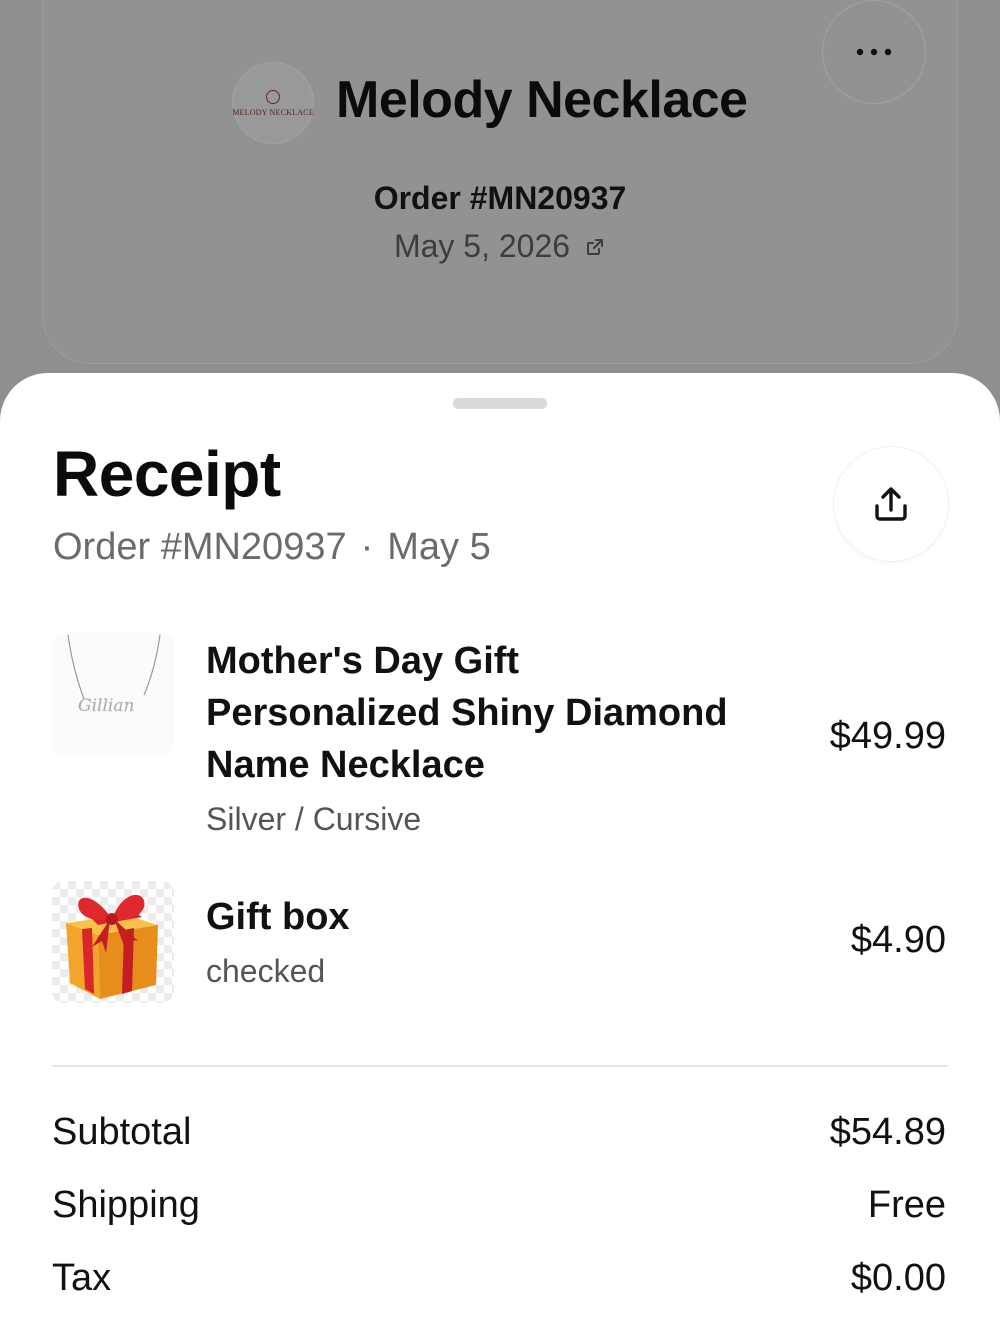 The width and height of the screenshot is (1000, 1333). I want to click on item-price: $49.99, so click(887, 736).